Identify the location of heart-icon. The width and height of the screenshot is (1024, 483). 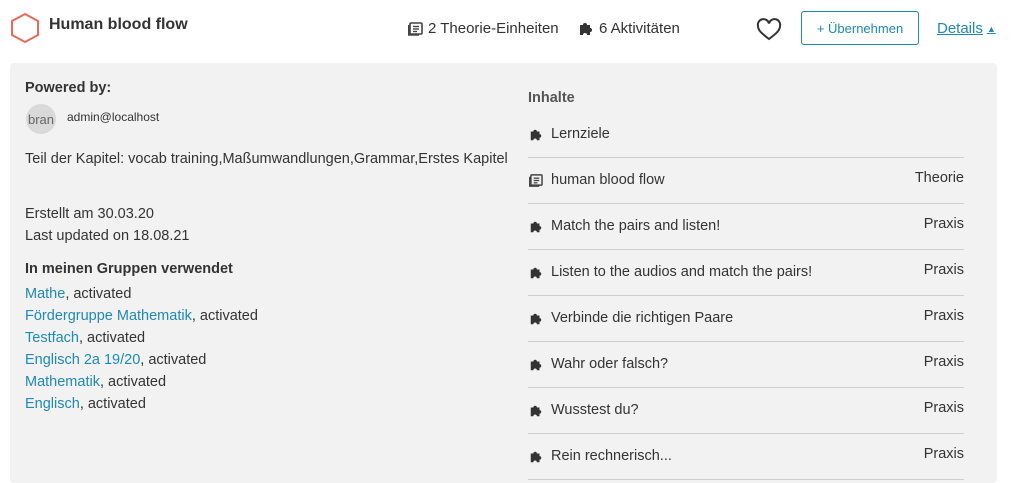
(769, 30).